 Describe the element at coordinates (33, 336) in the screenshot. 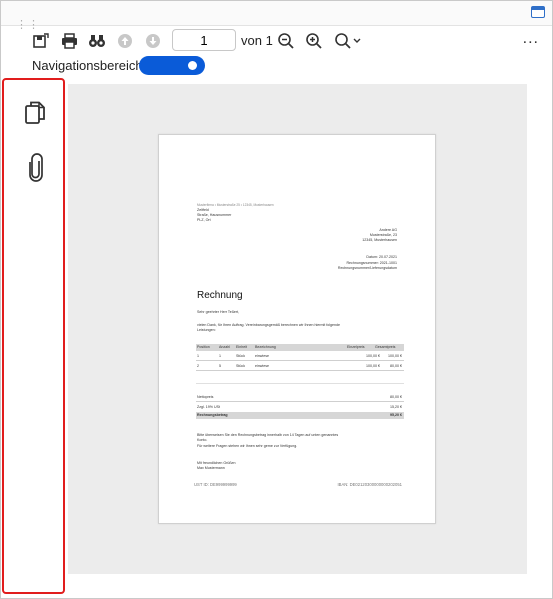

I see `navigation-sidebar` at that location.